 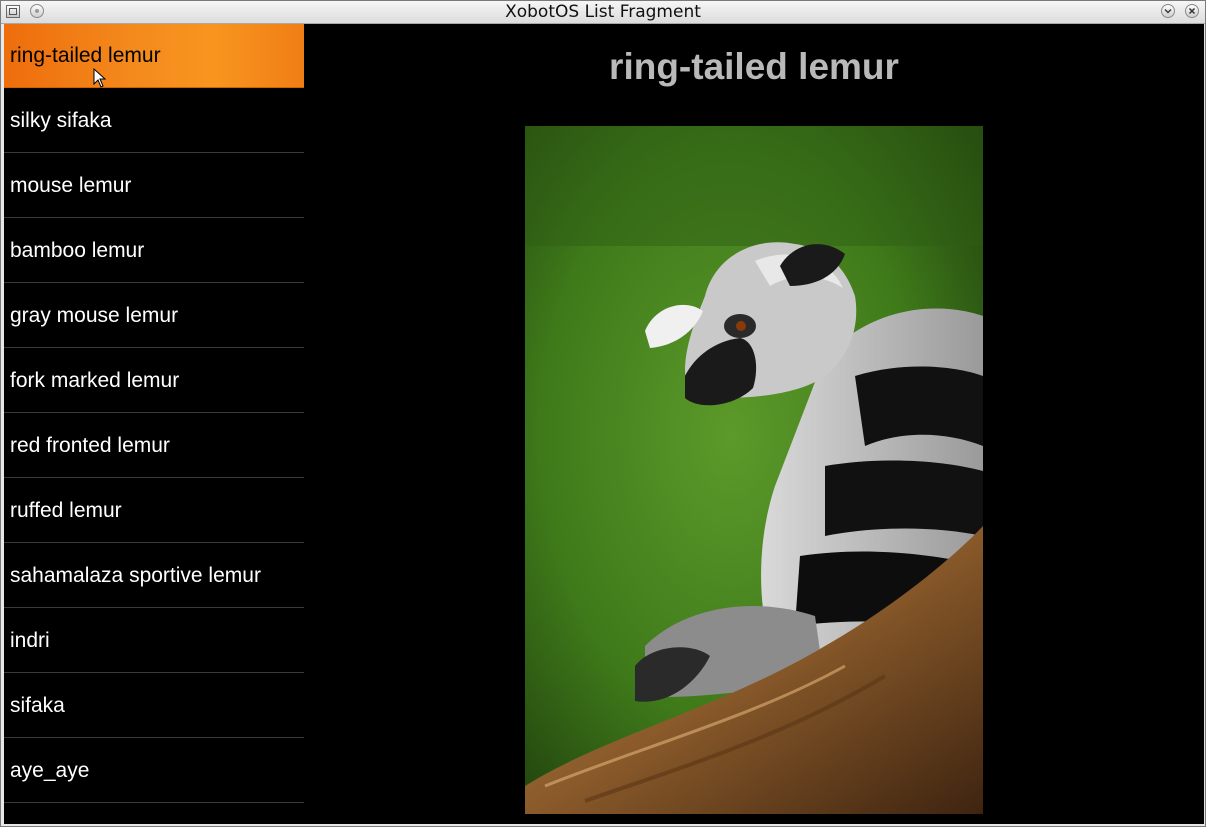 What do you see at coordinates (1192, 11) in the screenshot?
I see `close-icon` at bounding box center [1192, 11].